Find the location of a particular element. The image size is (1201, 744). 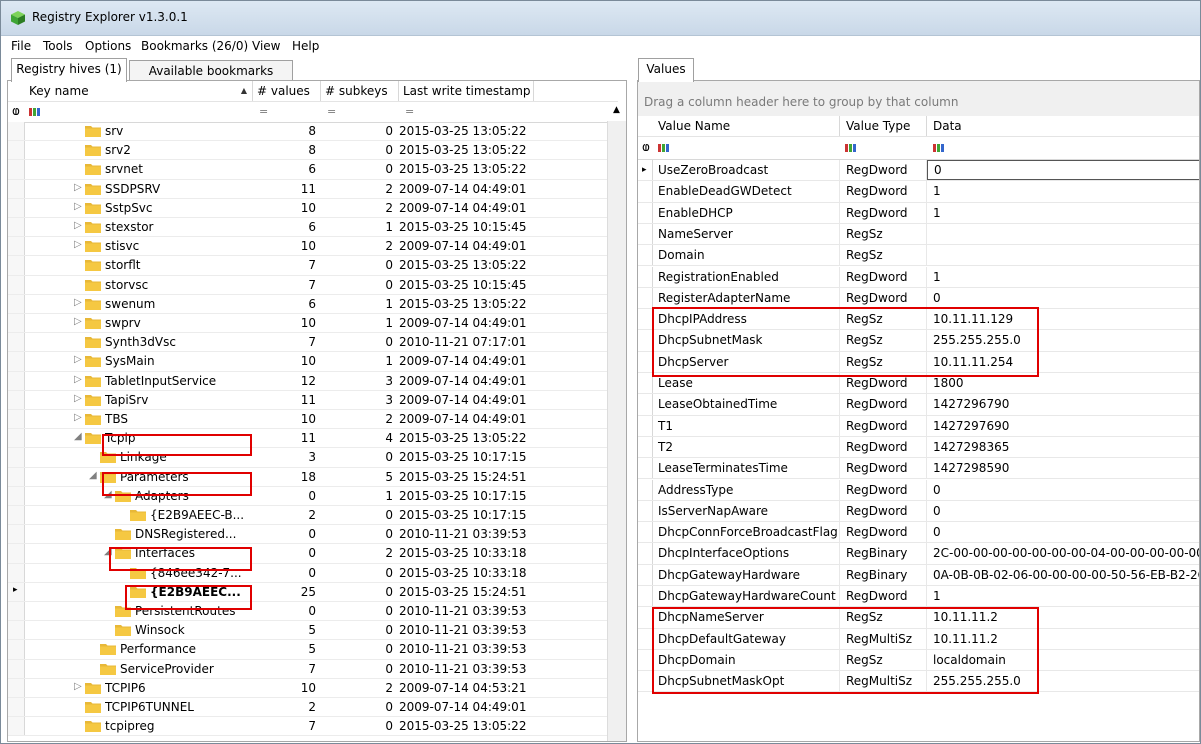

tab-registry-hives: Registry hives (1) is located at coordinates (69, 70).